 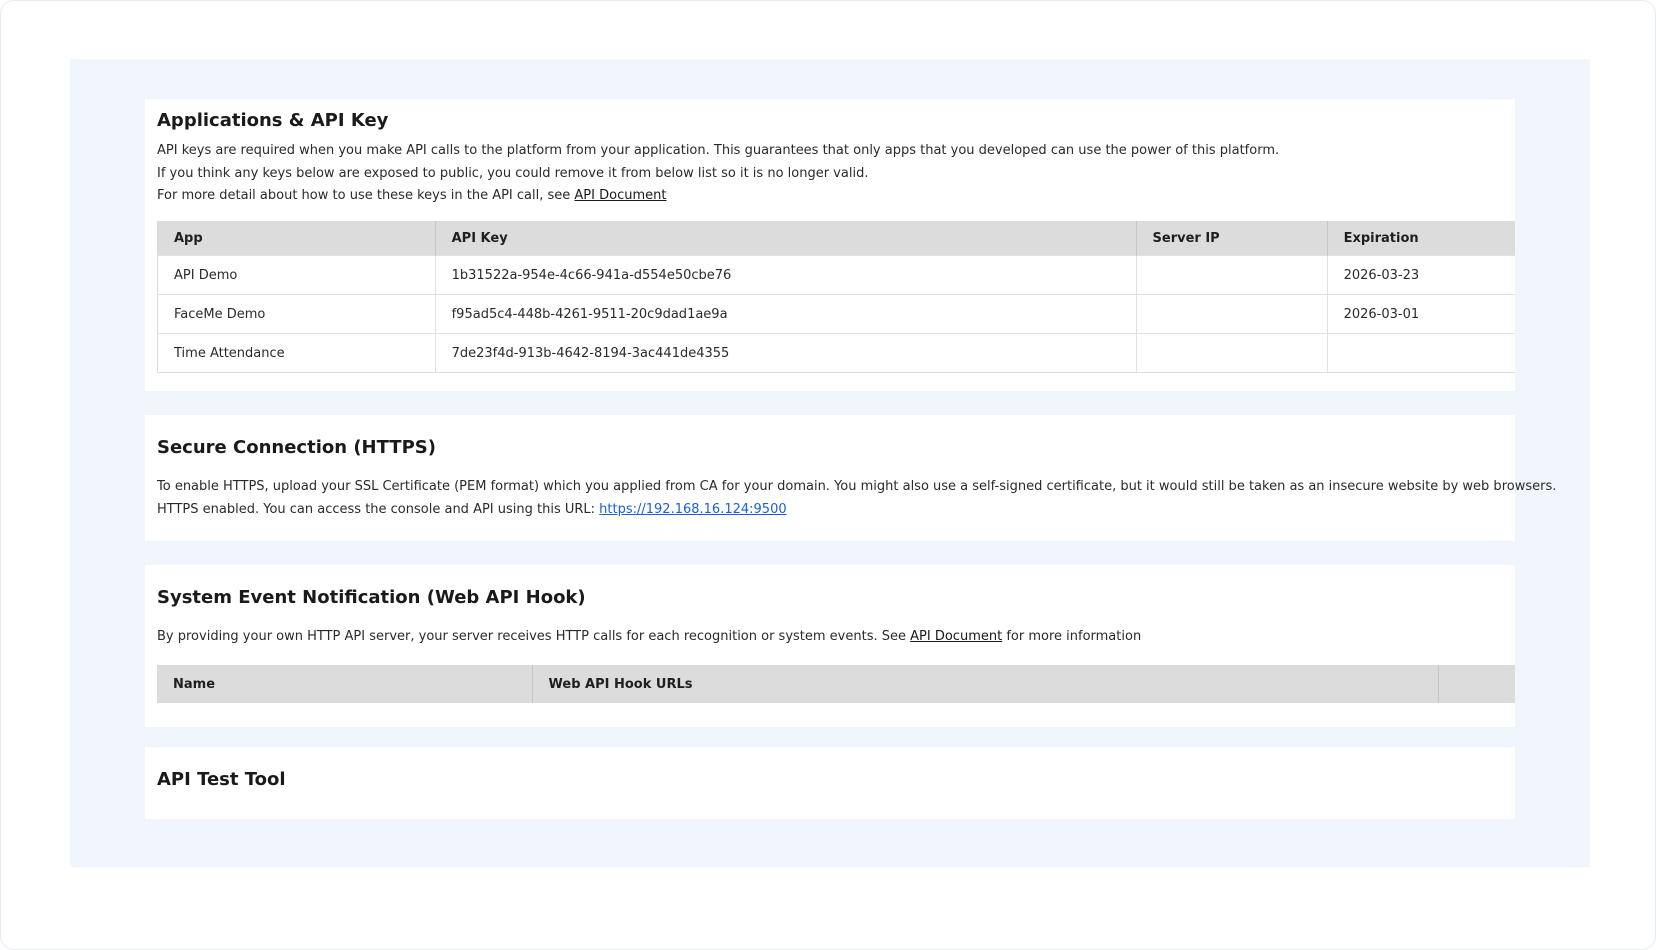 I want to click on api-keys-header-row: App API Key Server IP Expiration, so click(x=836, y=238).